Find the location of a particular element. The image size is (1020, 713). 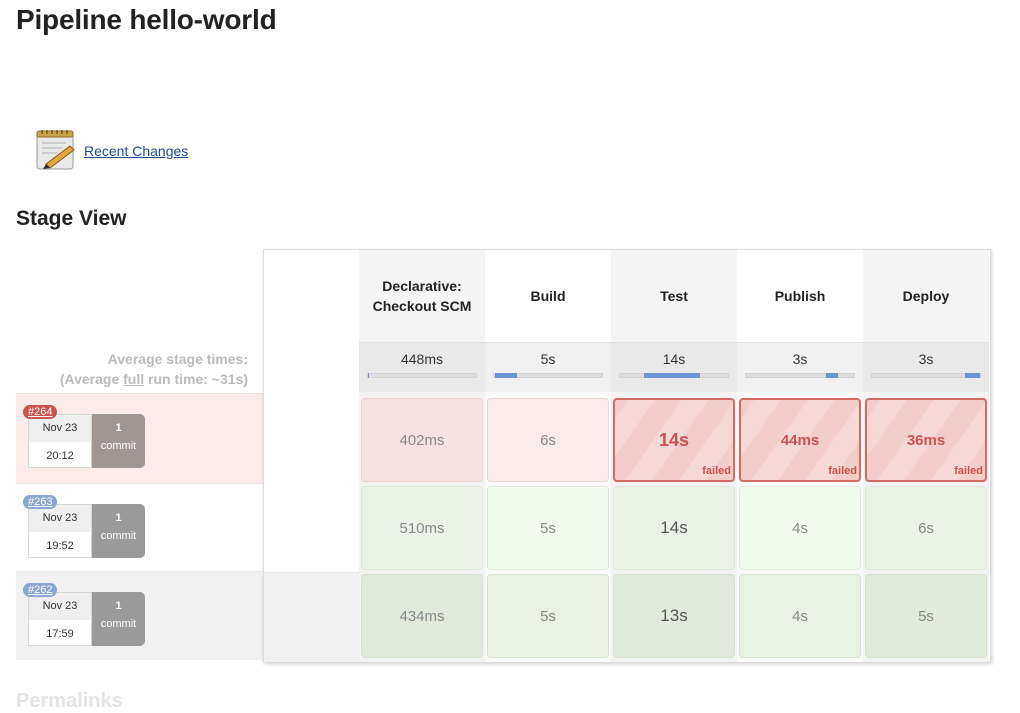

stage-average: 14s is located at coordinates (674, 367).